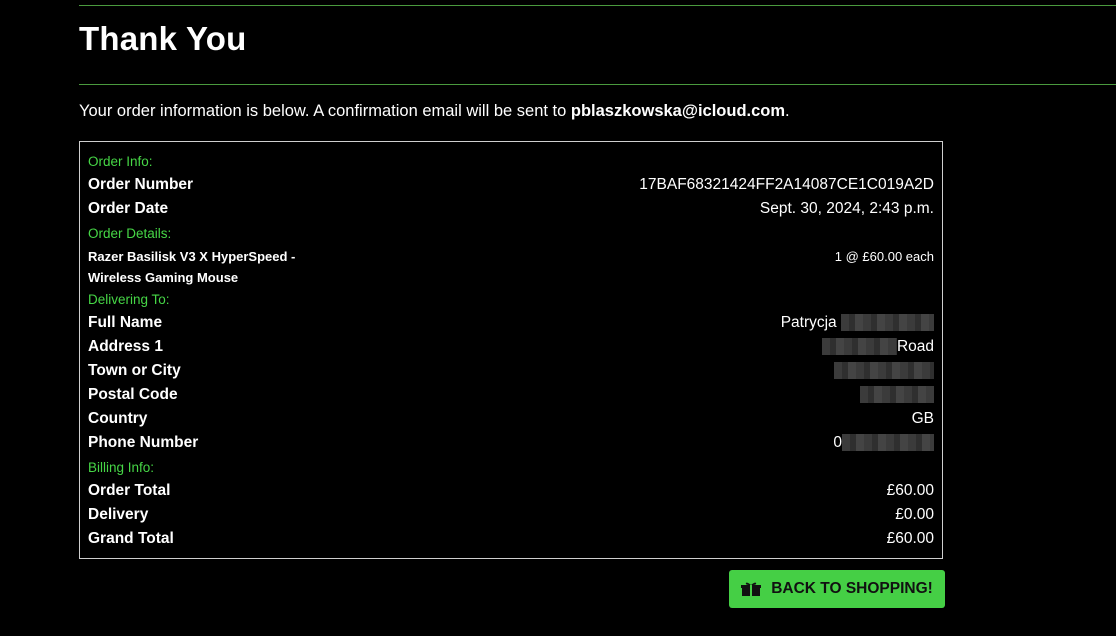  Describe the element at coordinates (511, 209) in the screenshot. I see `order-date-row: Order Date Sept. 30, 2024, 2:43 p.m.` at that location.